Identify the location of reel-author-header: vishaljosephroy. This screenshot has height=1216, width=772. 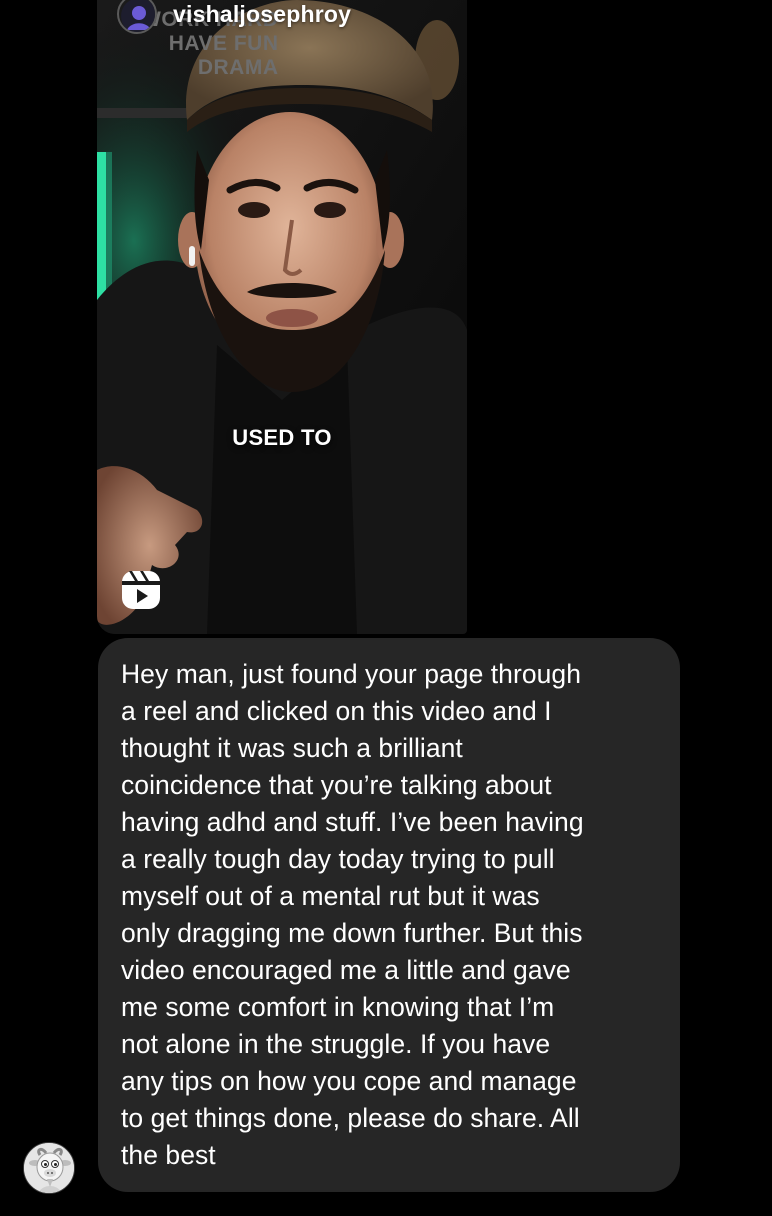
(234, 17).